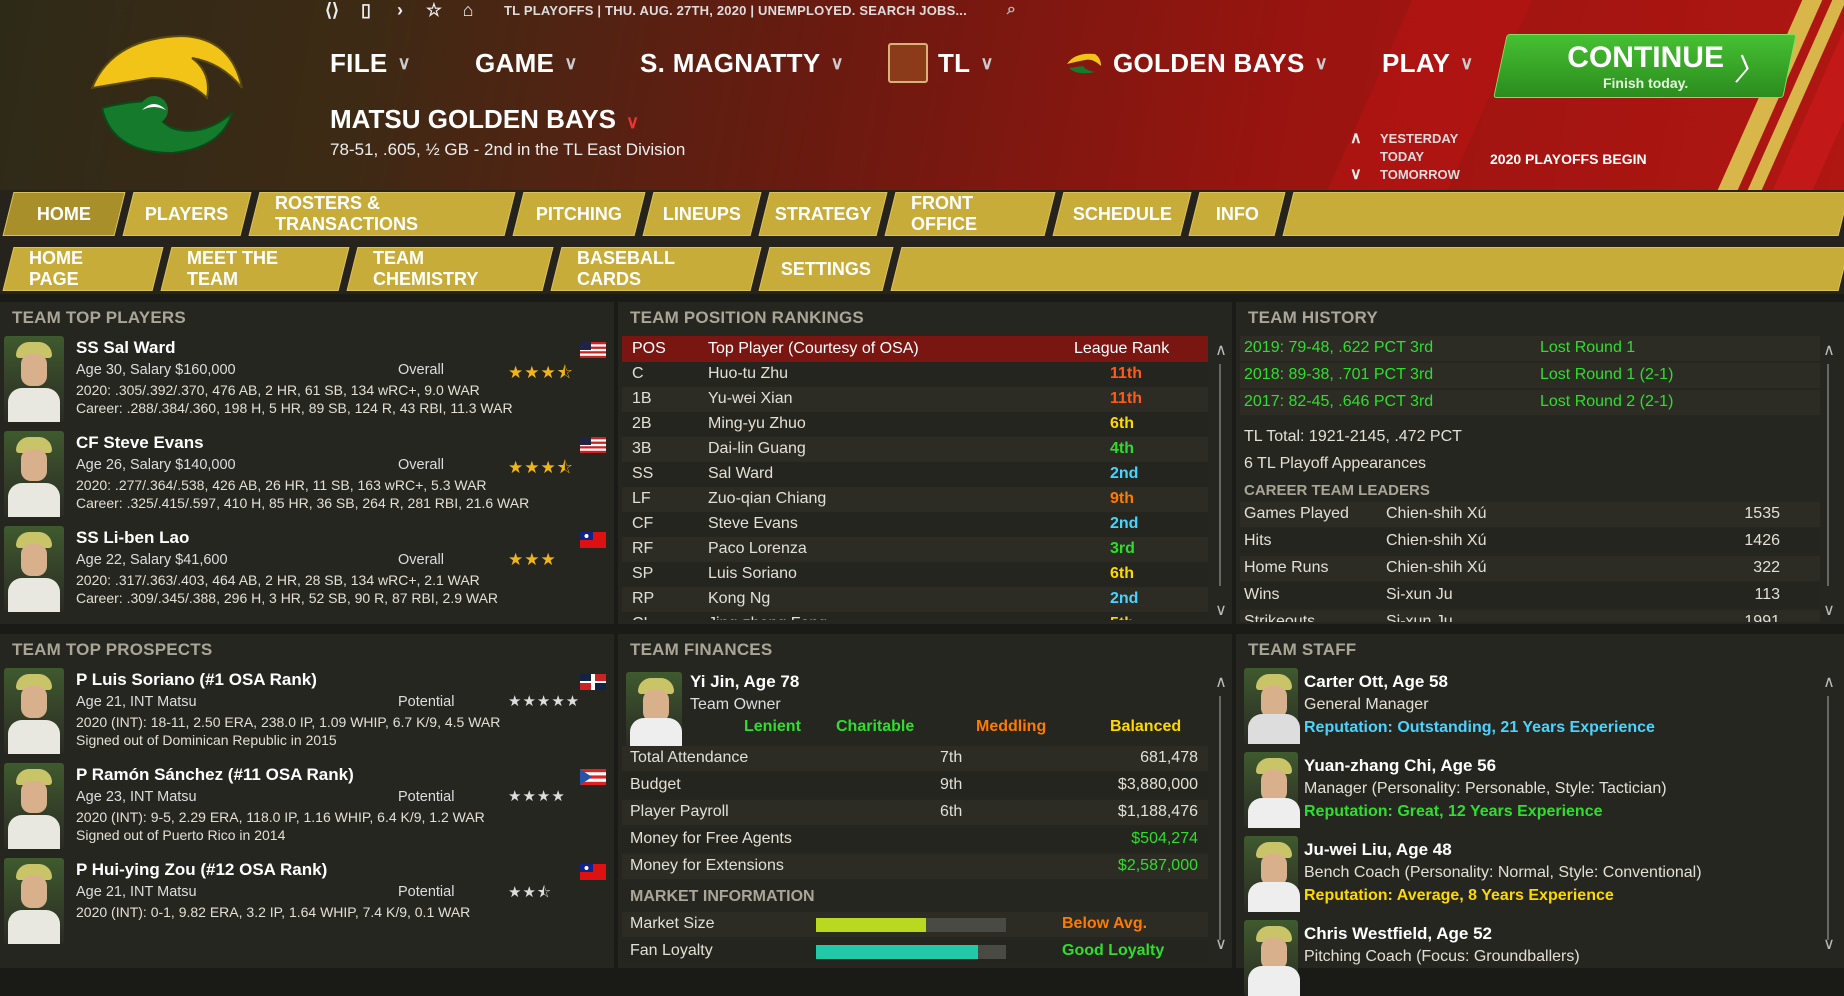  I want to click on continue-button: CONTINUE Finish today. 〉, so click(1645, 66).